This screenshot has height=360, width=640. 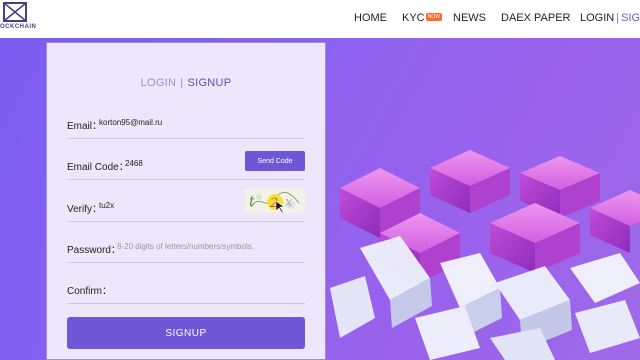 What do you see at coordinates (433, 17) in the screenshot?
I see `new-badge: NOW` at bounding box center [433, 17].